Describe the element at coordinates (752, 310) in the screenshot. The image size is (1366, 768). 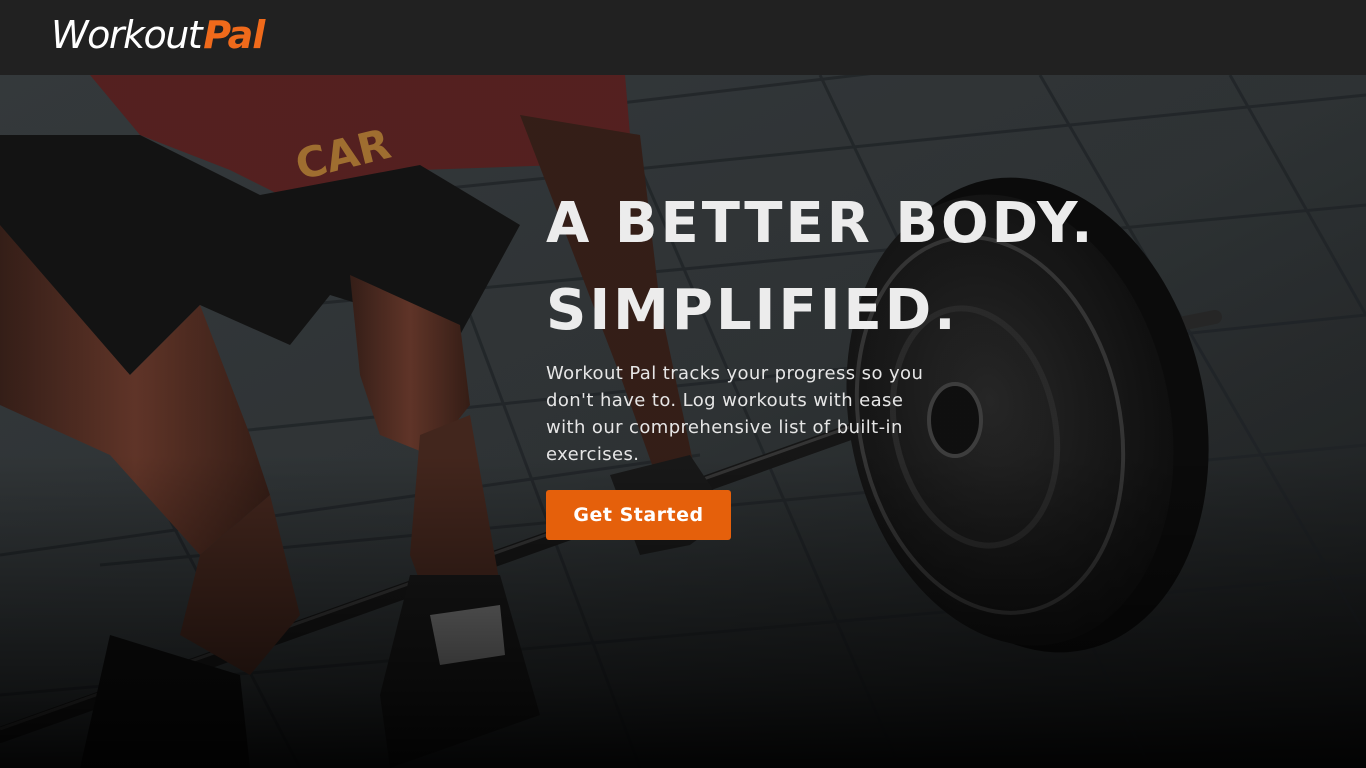
I see `headline-line-2: SIMPLIFIED.` at that location.